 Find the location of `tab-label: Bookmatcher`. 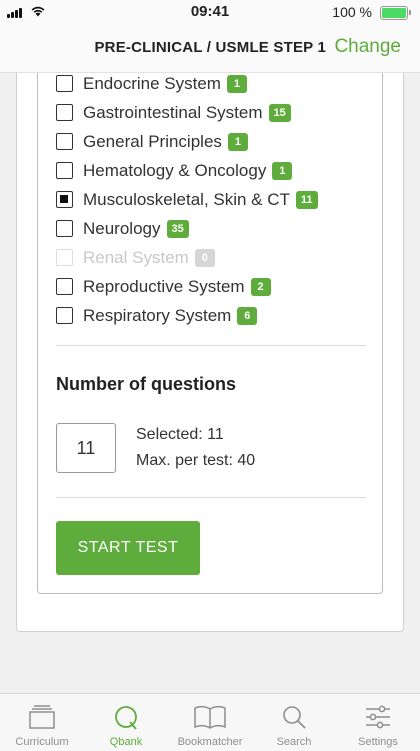

tab-label: Bookmatcher is located at coordinates (210, 742).